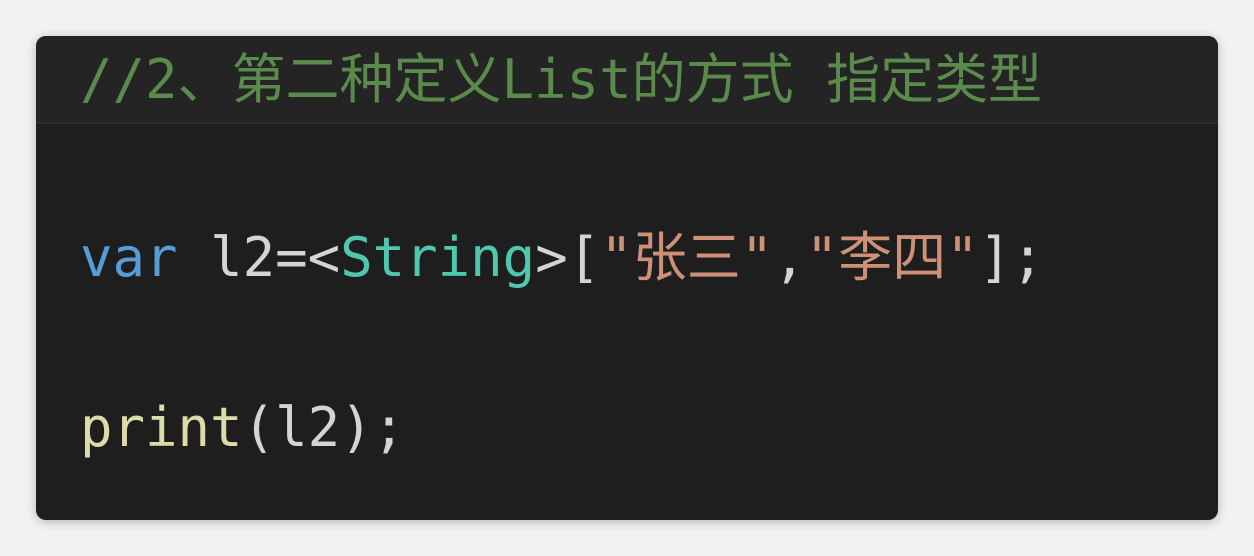 Image resolution: width=1254 pixels, height=556 pixels. What do you see at coordinates (995, 257) in the screenshot?
I see `close-bracket: ]` at bounding box center [995, 257].